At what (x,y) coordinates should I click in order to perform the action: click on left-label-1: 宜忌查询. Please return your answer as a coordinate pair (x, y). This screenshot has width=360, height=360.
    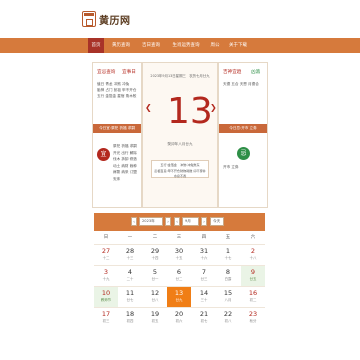
    Looking at the image, I should click on (106, 72).